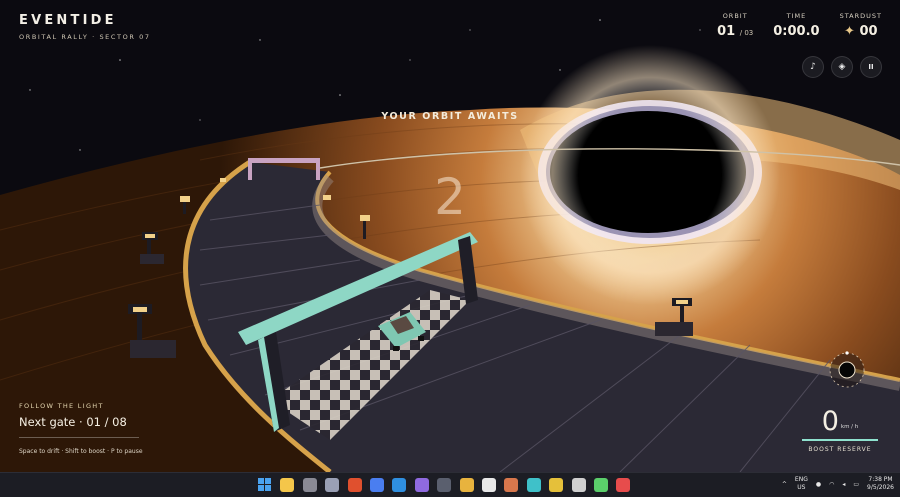 The image size is (900, 497). I want to click on pause-icon: II, so click(871, 67).